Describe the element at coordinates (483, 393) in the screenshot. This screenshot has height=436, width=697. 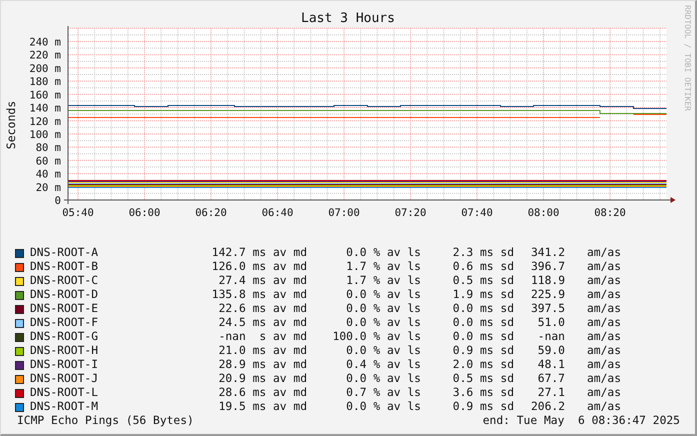
I see `legend-sd: 3.6 ms sd` at that location.